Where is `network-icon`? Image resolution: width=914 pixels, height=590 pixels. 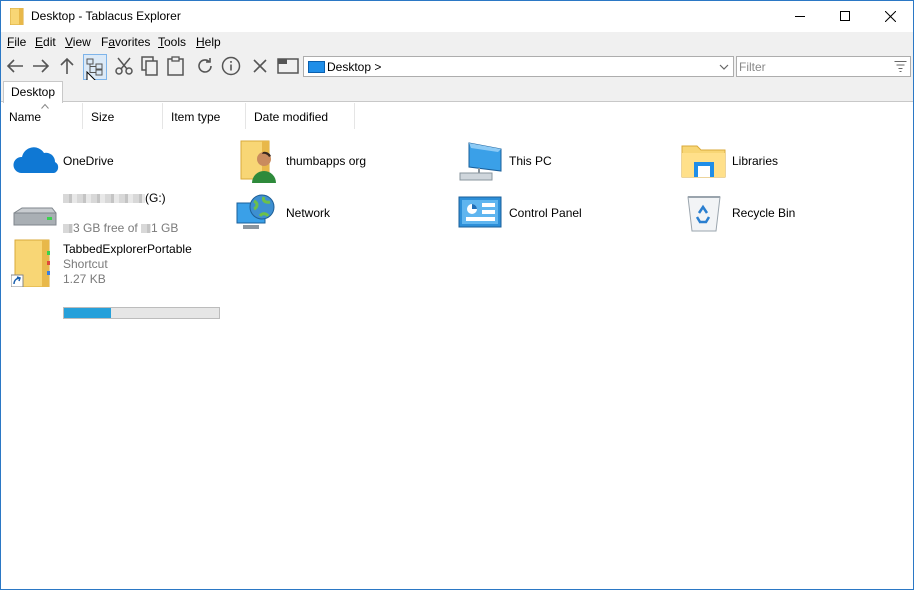 network-icon is located at coordinates (255, 211).